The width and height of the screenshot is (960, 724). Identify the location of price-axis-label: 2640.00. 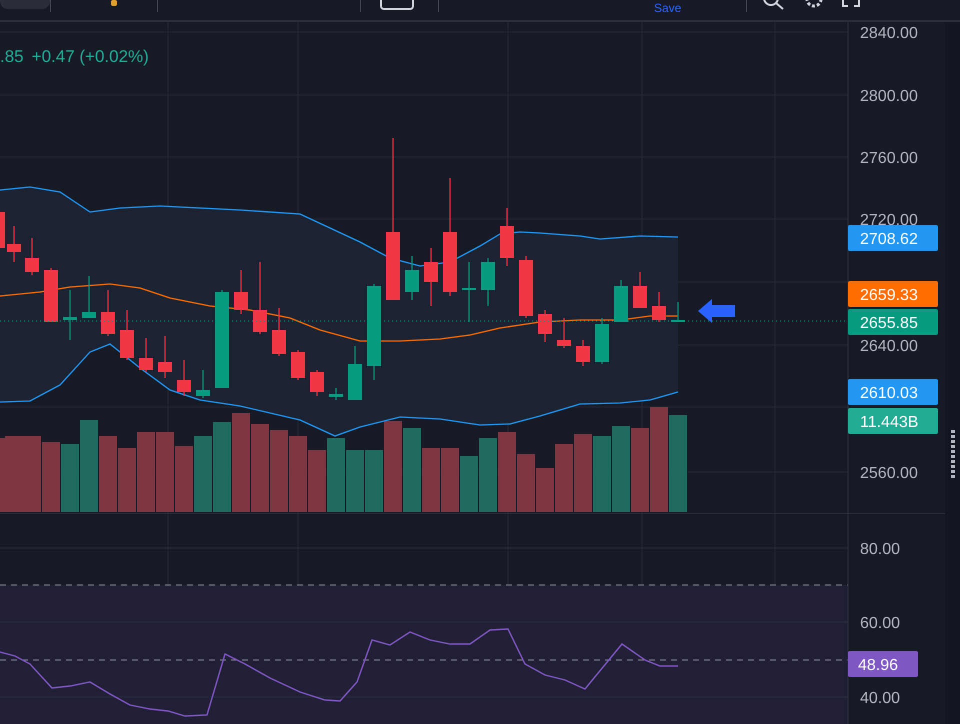
(889, 346).